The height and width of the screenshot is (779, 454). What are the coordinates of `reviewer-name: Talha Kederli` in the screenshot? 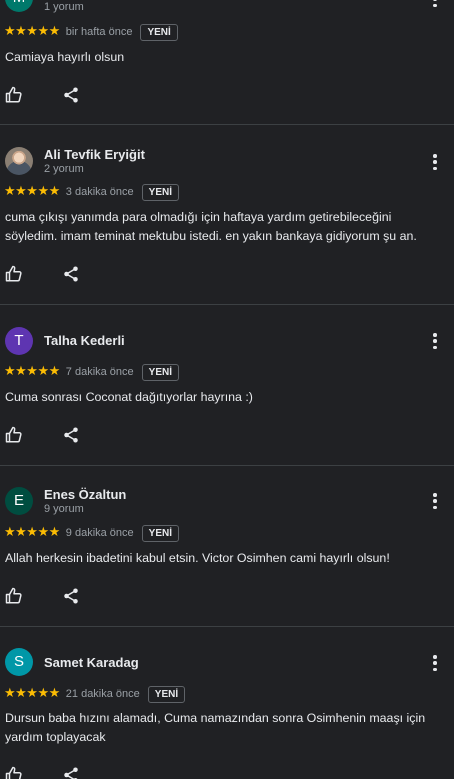 It's located at (84, 340).